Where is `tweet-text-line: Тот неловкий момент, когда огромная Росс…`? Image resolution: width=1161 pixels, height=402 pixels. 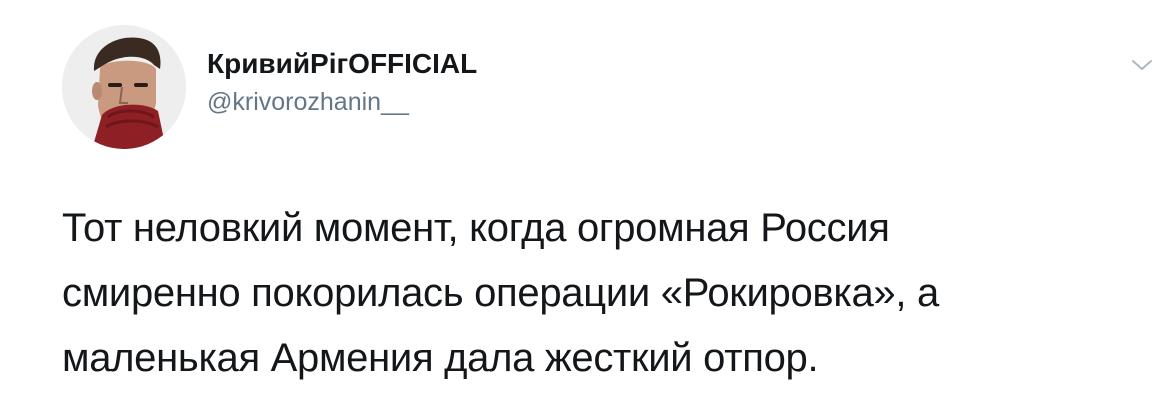
tweet-text-line: Тот неловкий момент, когда огромная Росс… is located at coordinates (476, 228).